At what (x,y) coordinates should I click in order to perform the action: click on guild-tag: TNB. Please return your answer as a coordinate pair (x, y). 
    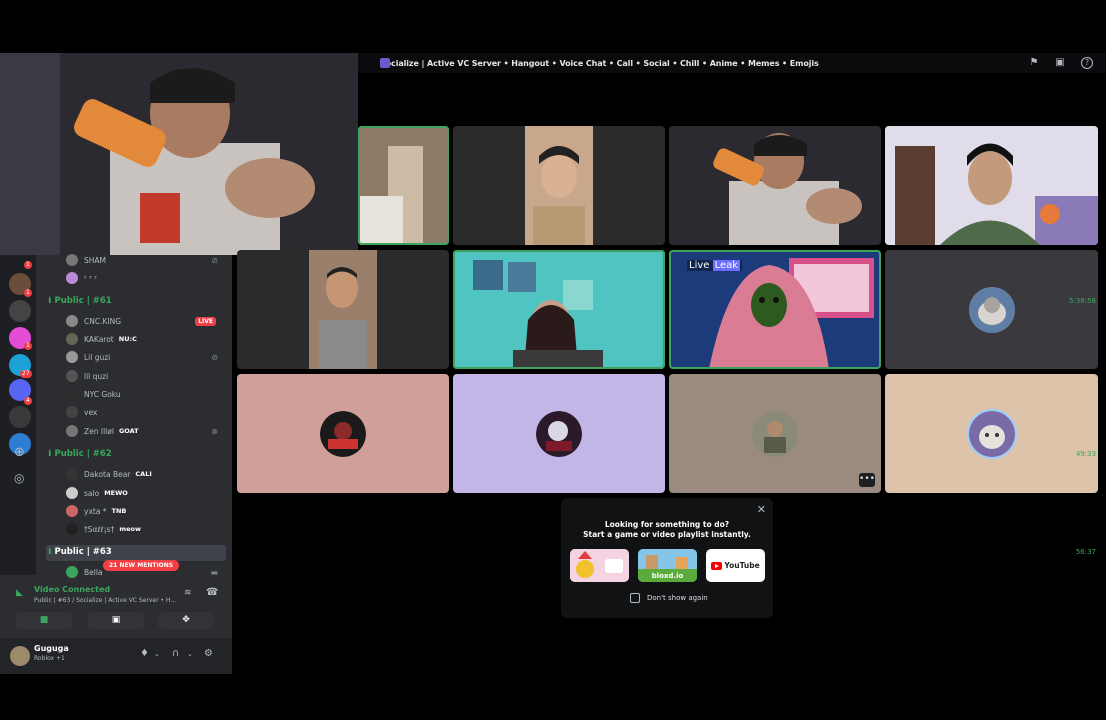
    Looking at the image, I should click on (119, 511).